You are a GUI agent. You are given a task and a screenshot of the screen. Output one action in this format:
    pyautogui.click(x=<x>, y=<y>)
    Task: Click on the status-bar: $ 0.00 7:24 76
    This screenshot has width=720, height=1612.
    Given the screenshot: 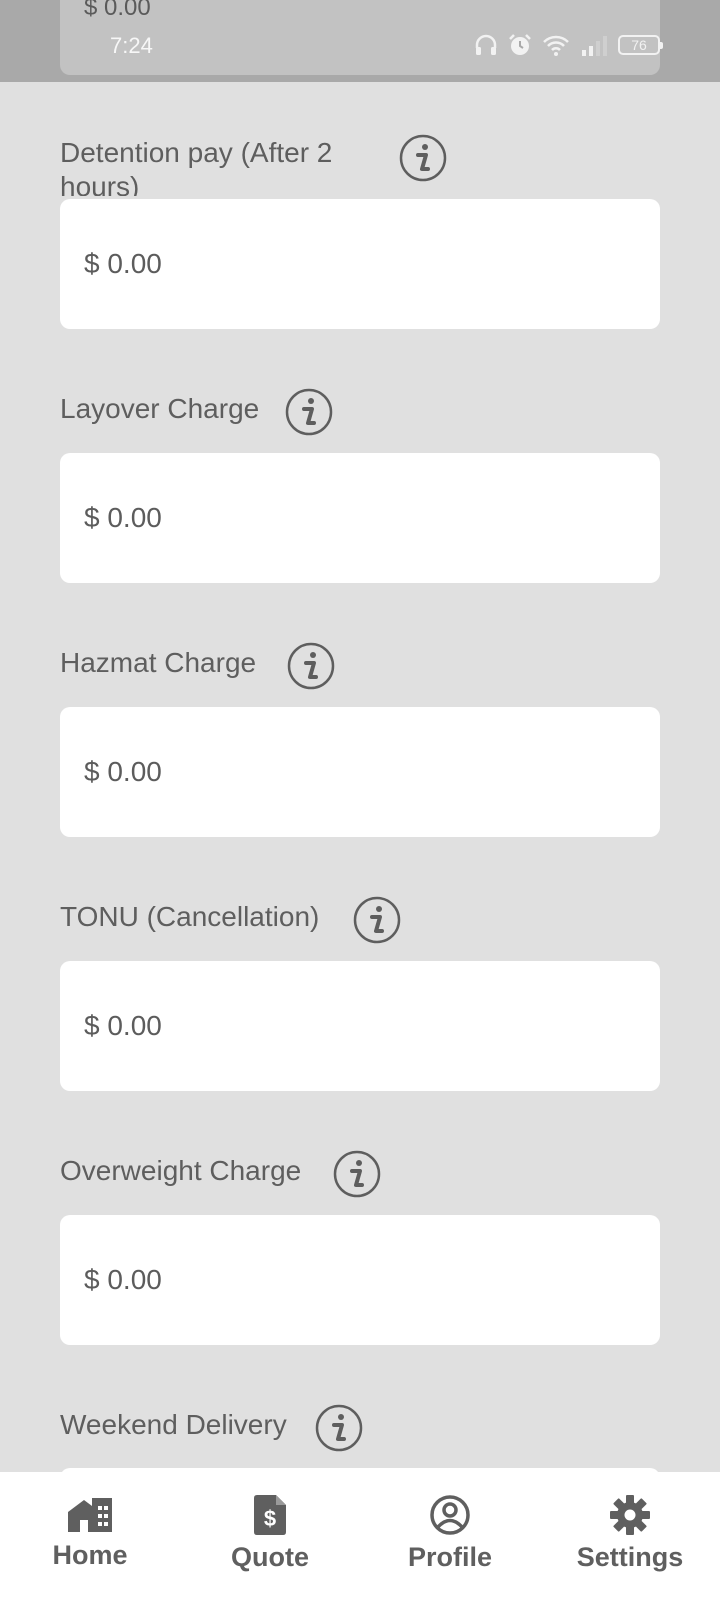 What is the action you would take?
    pyautogui.click(x=360, y=41)
    